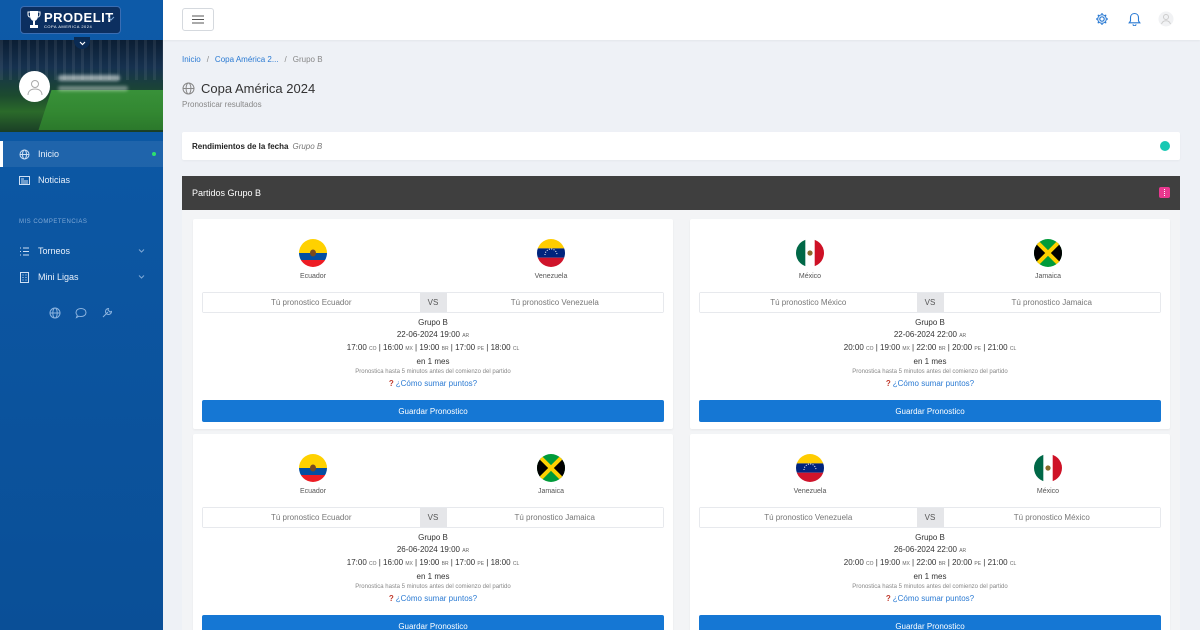 The image size is (1200, 630). What do you see at coordinates (93, 88) in the screenshot?
I see `user-email-blurred` at bounding box center [93, 88].